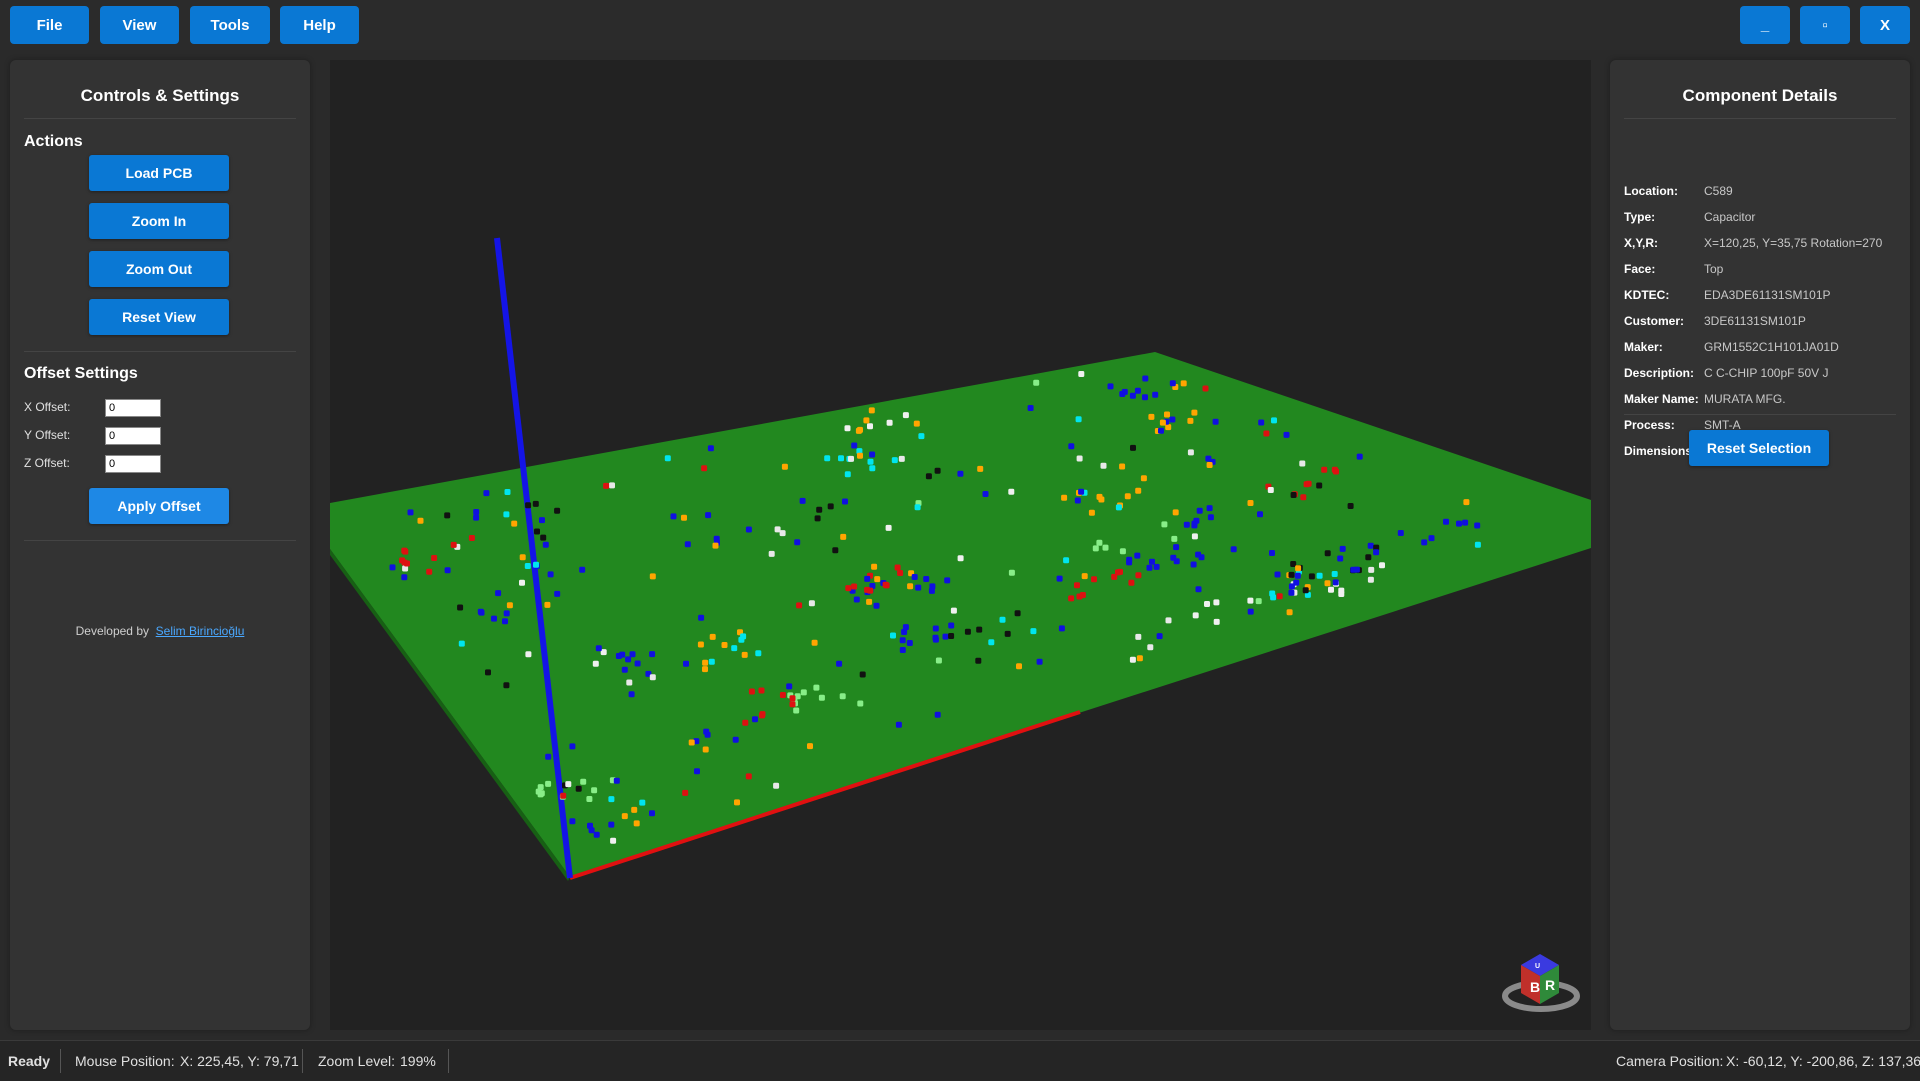  What do you see at coordinates (159, 269) in the screenshot?
I see `zoom-out-button: Zoom Out` at bounding box center [159, 269].